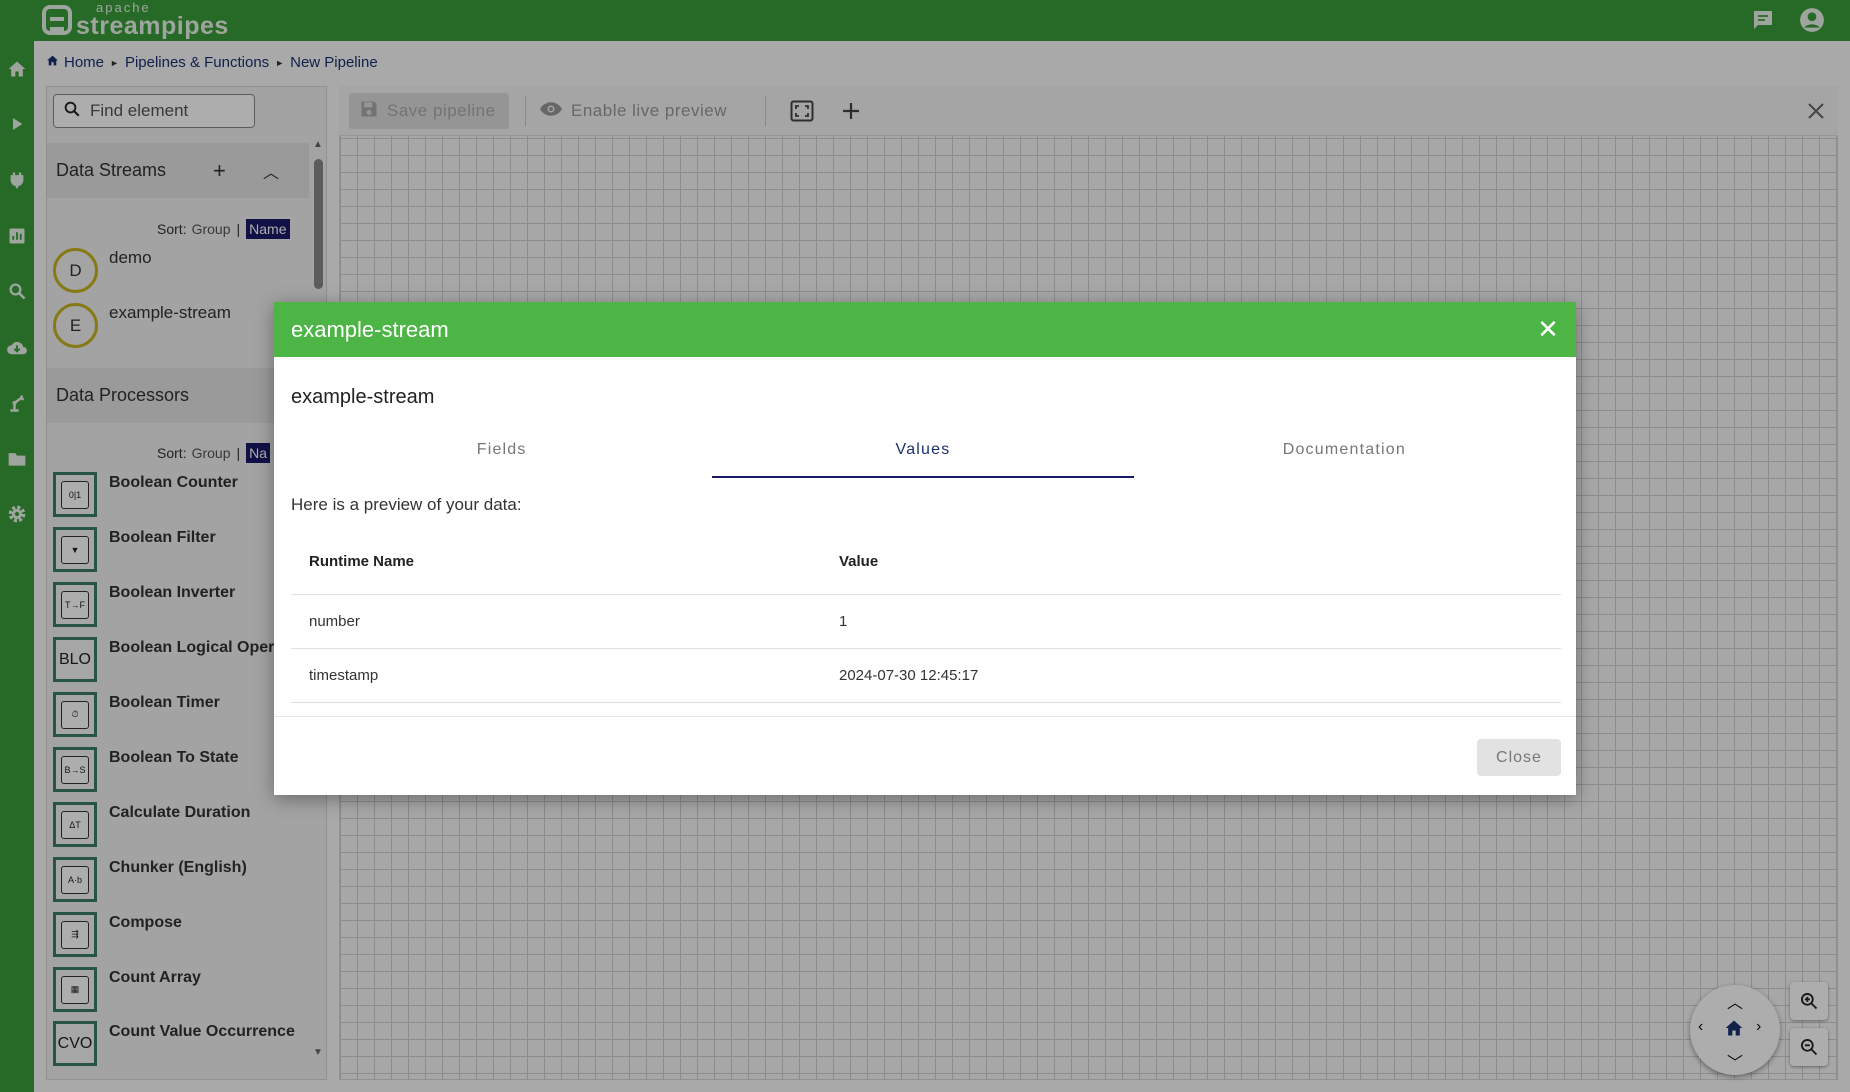  What do you see at coordinates (1200, 675) in the screenshot?
I see `value-cell: 2024-07-30 12:45:17` at bounding box center [1200, 675].